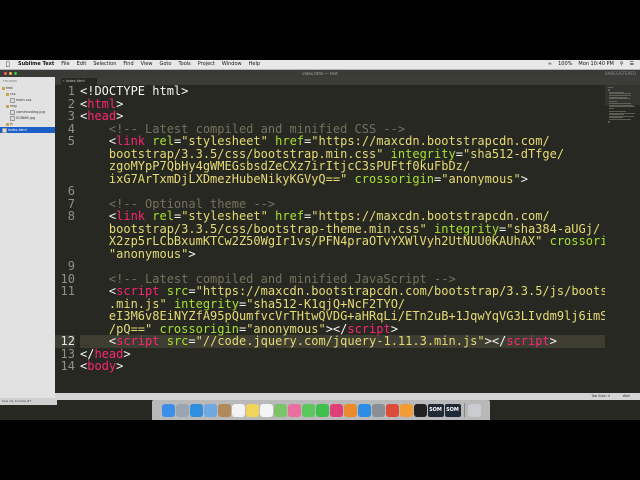  What do you see at coordinates (565, 64) in the screenshot?
I see `battery-level: 100%` at bounding box center [565, 64].